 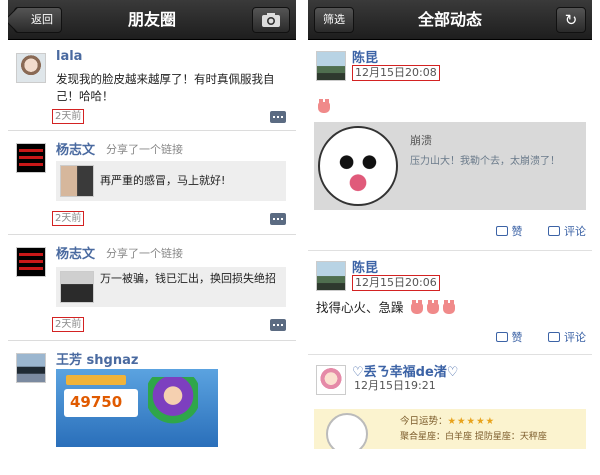 I want to click on user-name: 王芳 shgnaz, so click(x=97, y=358).